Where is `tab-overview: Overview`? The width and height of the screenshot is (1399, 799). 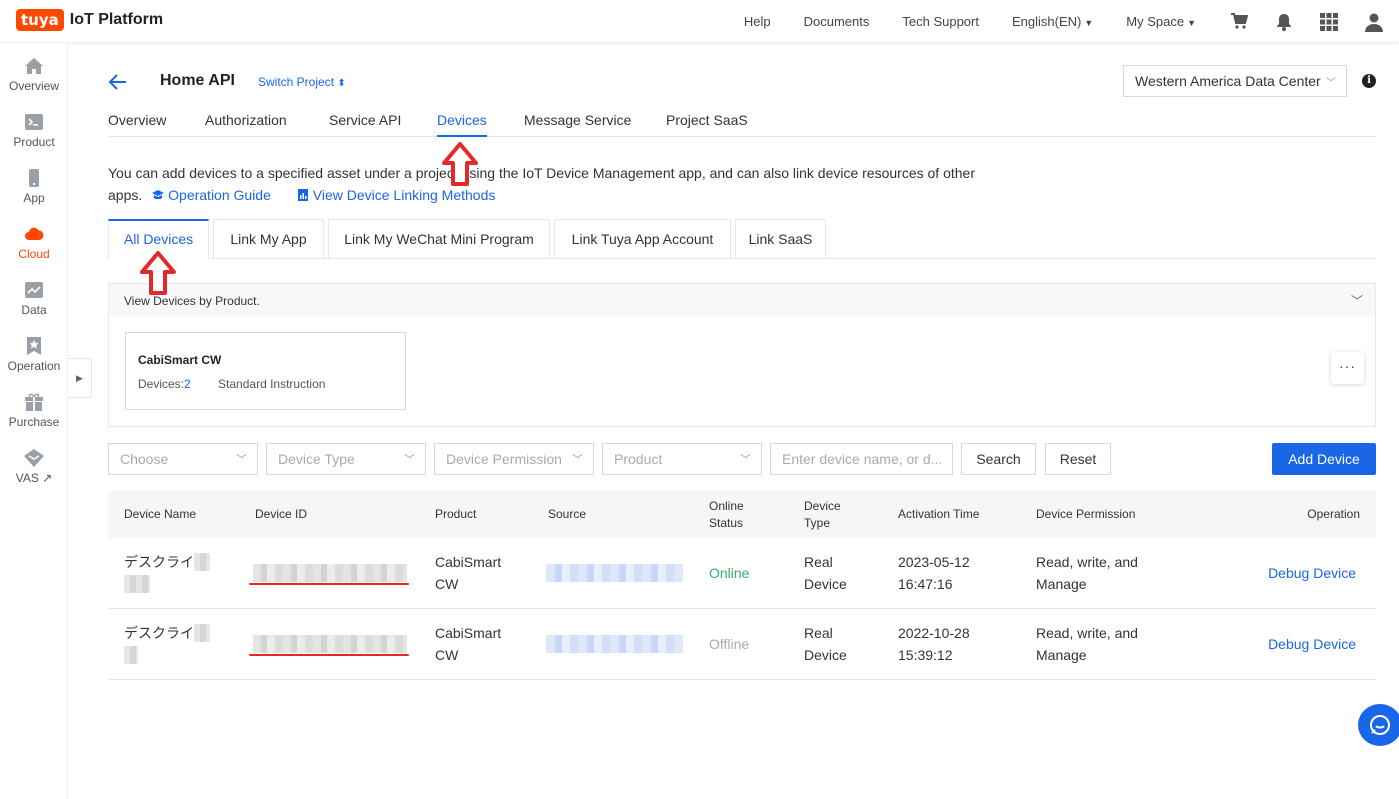
tab-overview: Overview is located at coordinates (137, 120).